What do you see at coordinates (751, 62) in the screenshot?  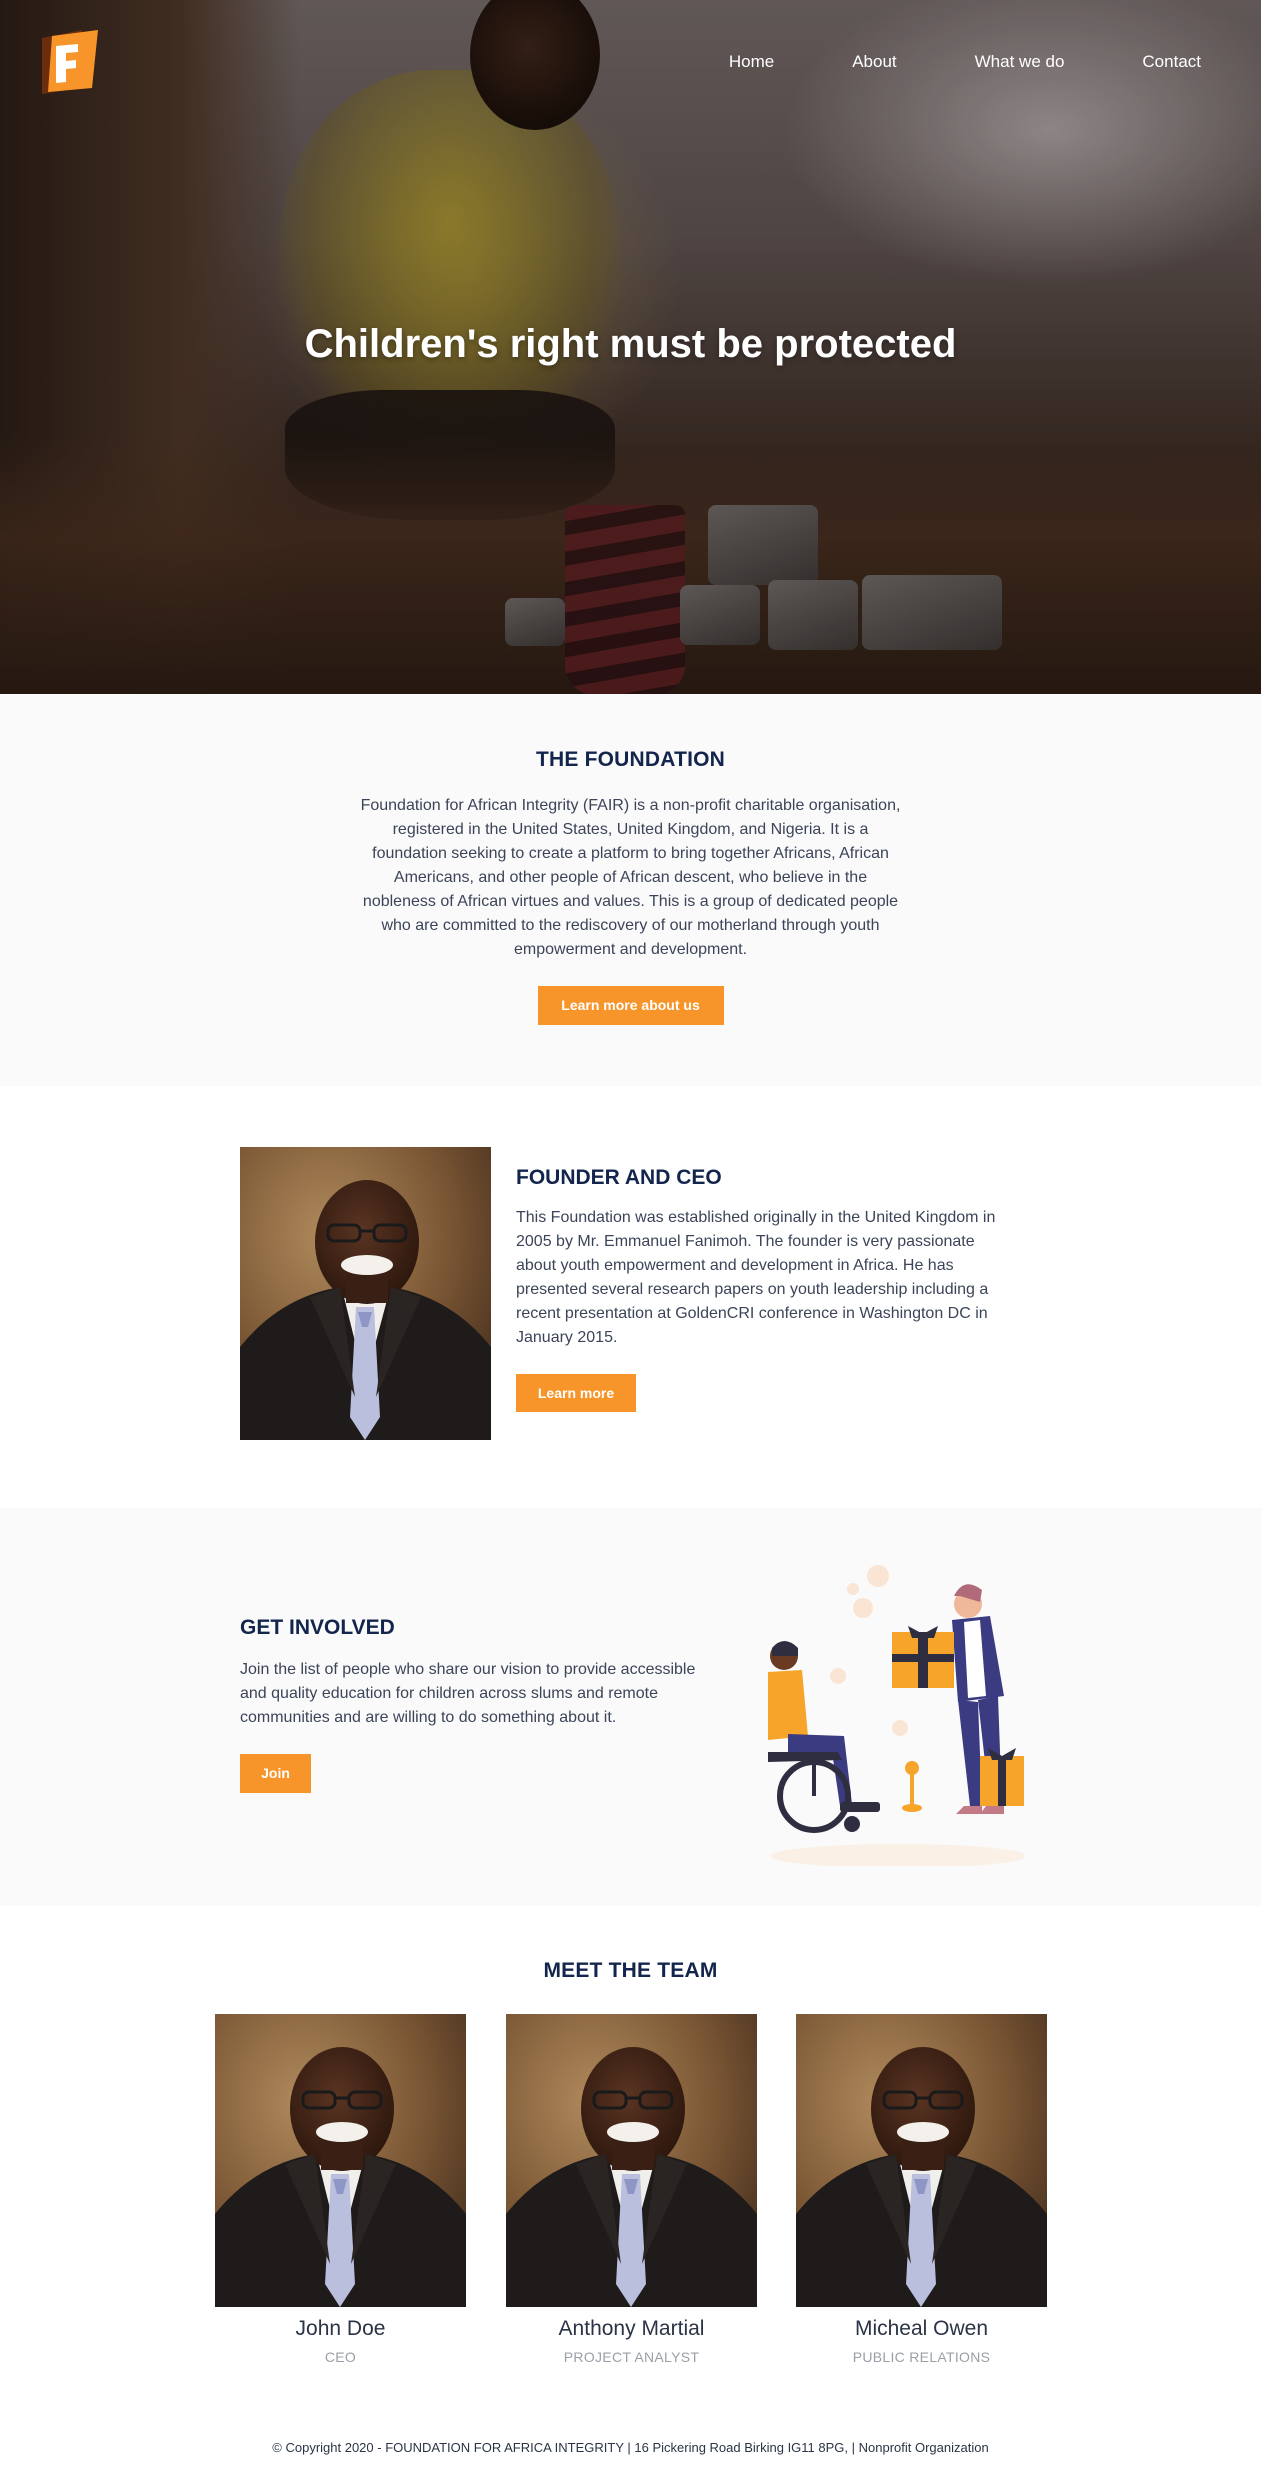 I see `nav-home: Home` at bounding box center [751, 62].